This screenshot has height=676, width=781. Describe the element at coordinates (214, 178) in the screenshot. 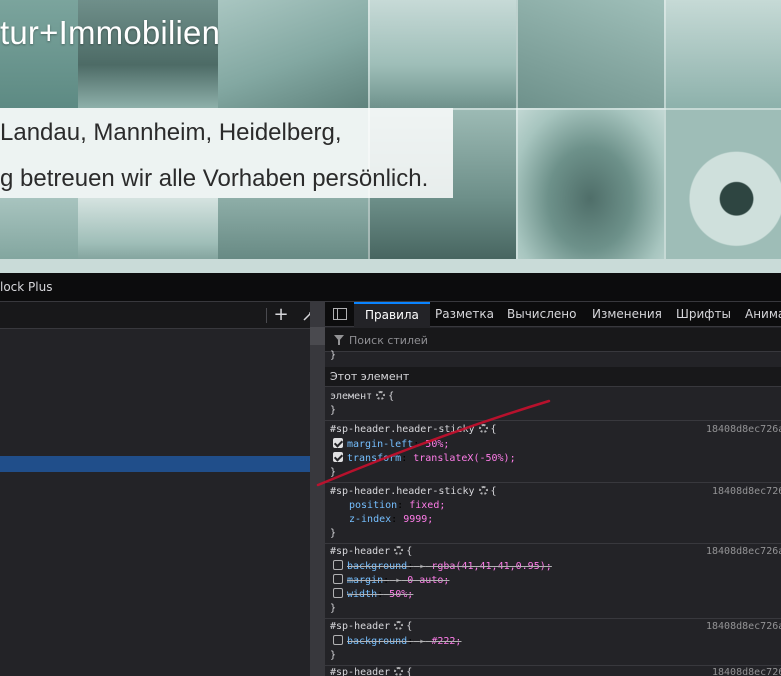

I see `hero-service-text: g betreuen wir alle Vorhaben persönlich.` at that location.